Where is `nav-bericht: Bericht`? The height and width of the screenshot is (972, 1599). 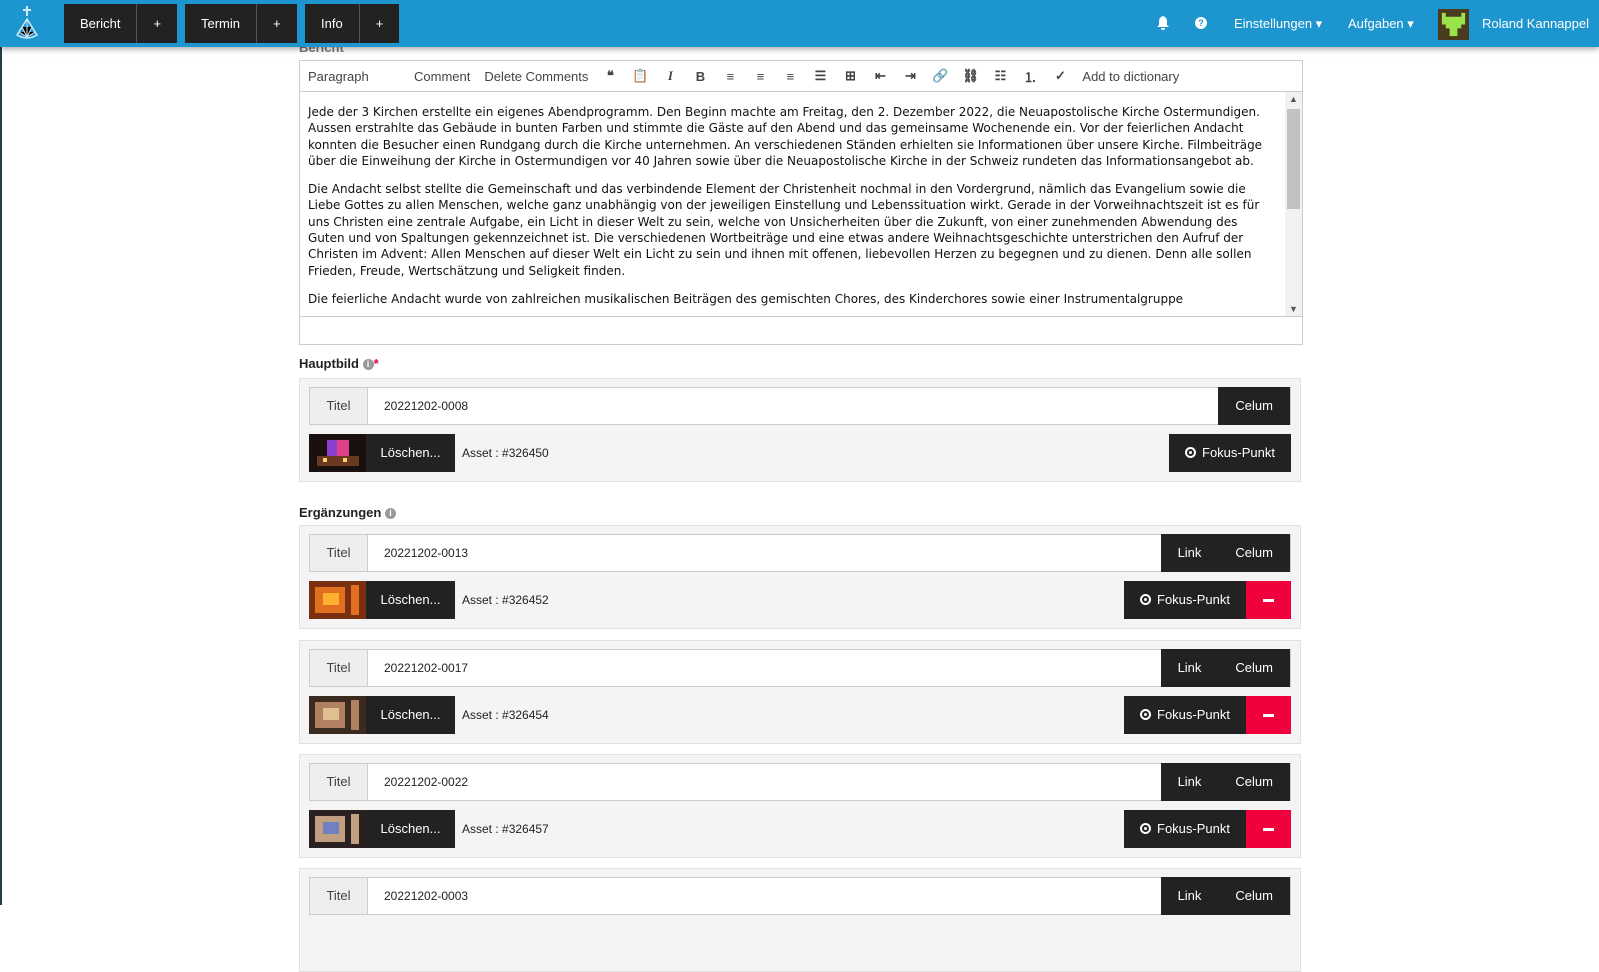 nav-bericht: Bericht is located at coordinates (101, 23).